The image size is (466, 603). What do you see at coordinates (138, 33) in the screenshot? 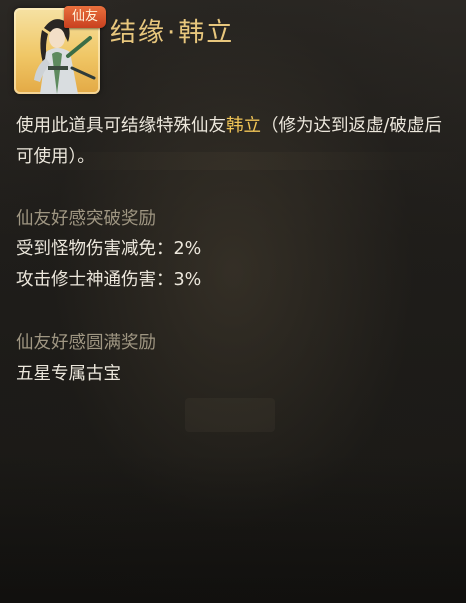
I see `item-title-prefix: 结缘` at bounding box center [138, 33].